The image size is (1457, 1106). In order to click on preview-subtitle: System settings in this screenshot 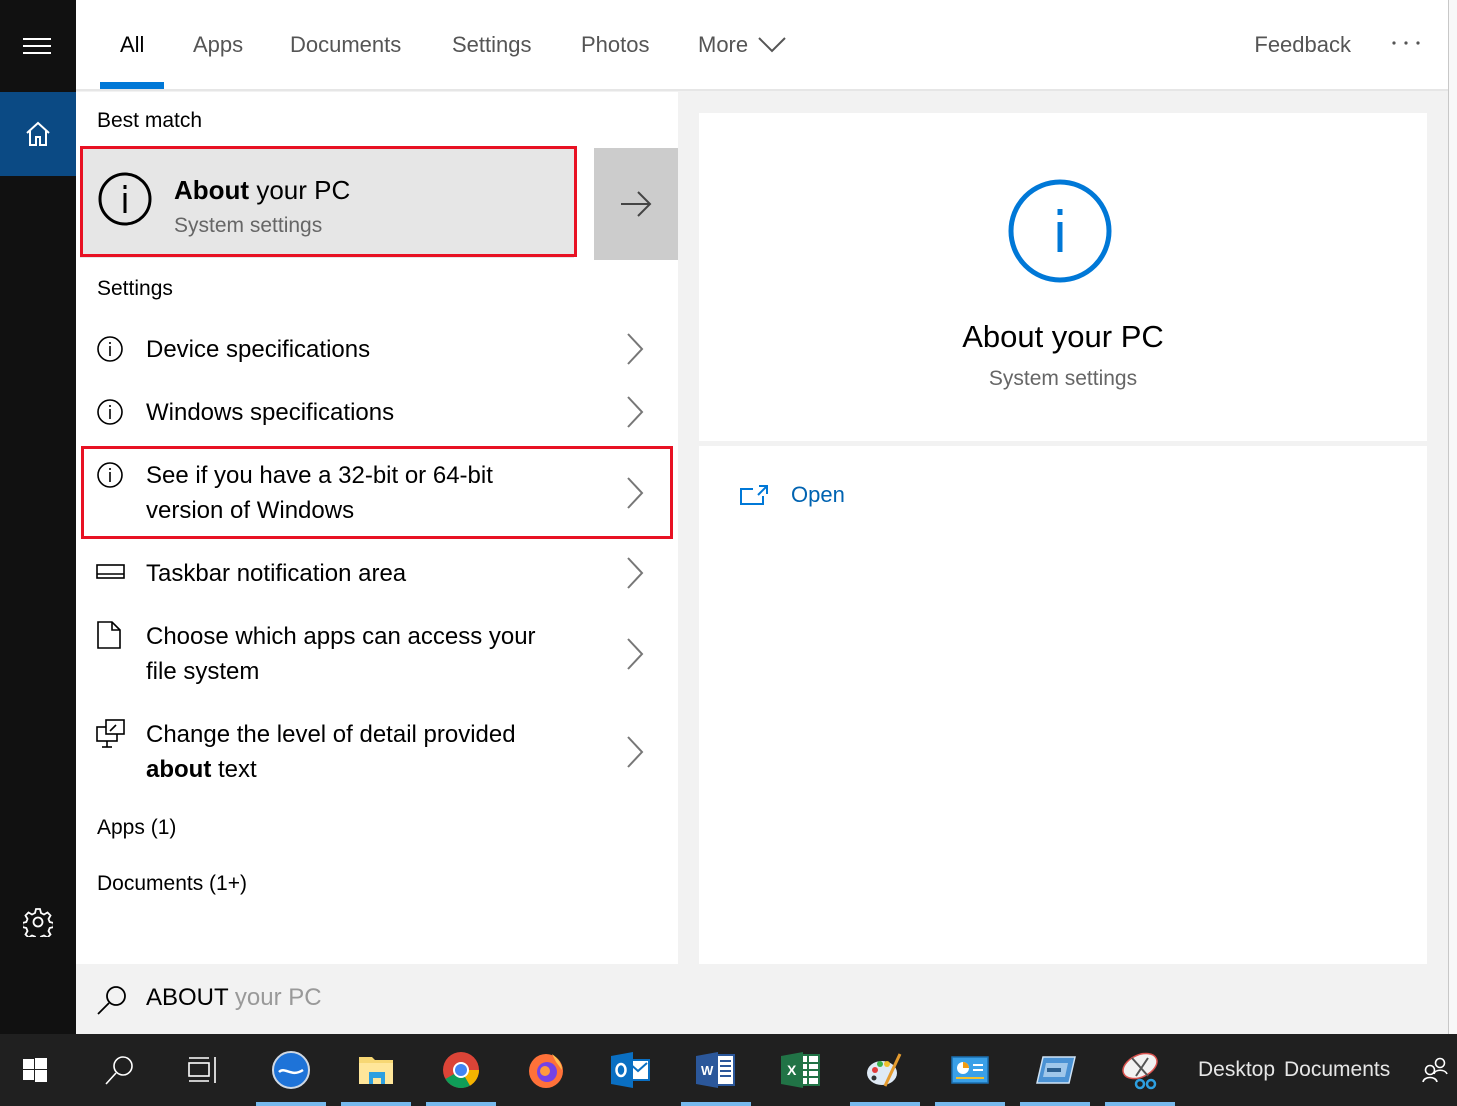, I will do `click(1063, 378)`.